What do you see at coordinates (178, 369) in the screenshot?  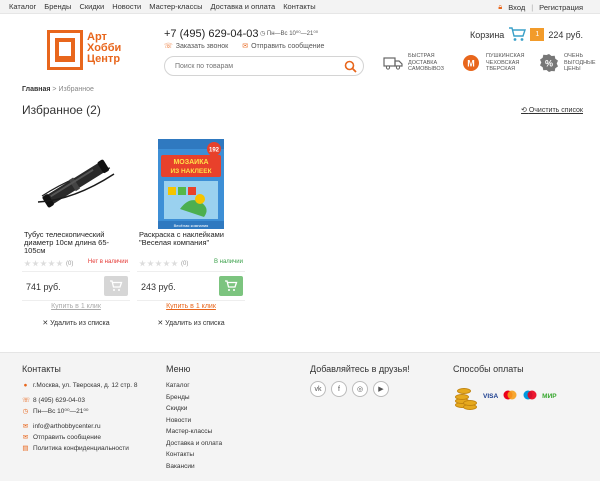 I see `footer-menu-title: Меню` at bounding box center [178, 369].